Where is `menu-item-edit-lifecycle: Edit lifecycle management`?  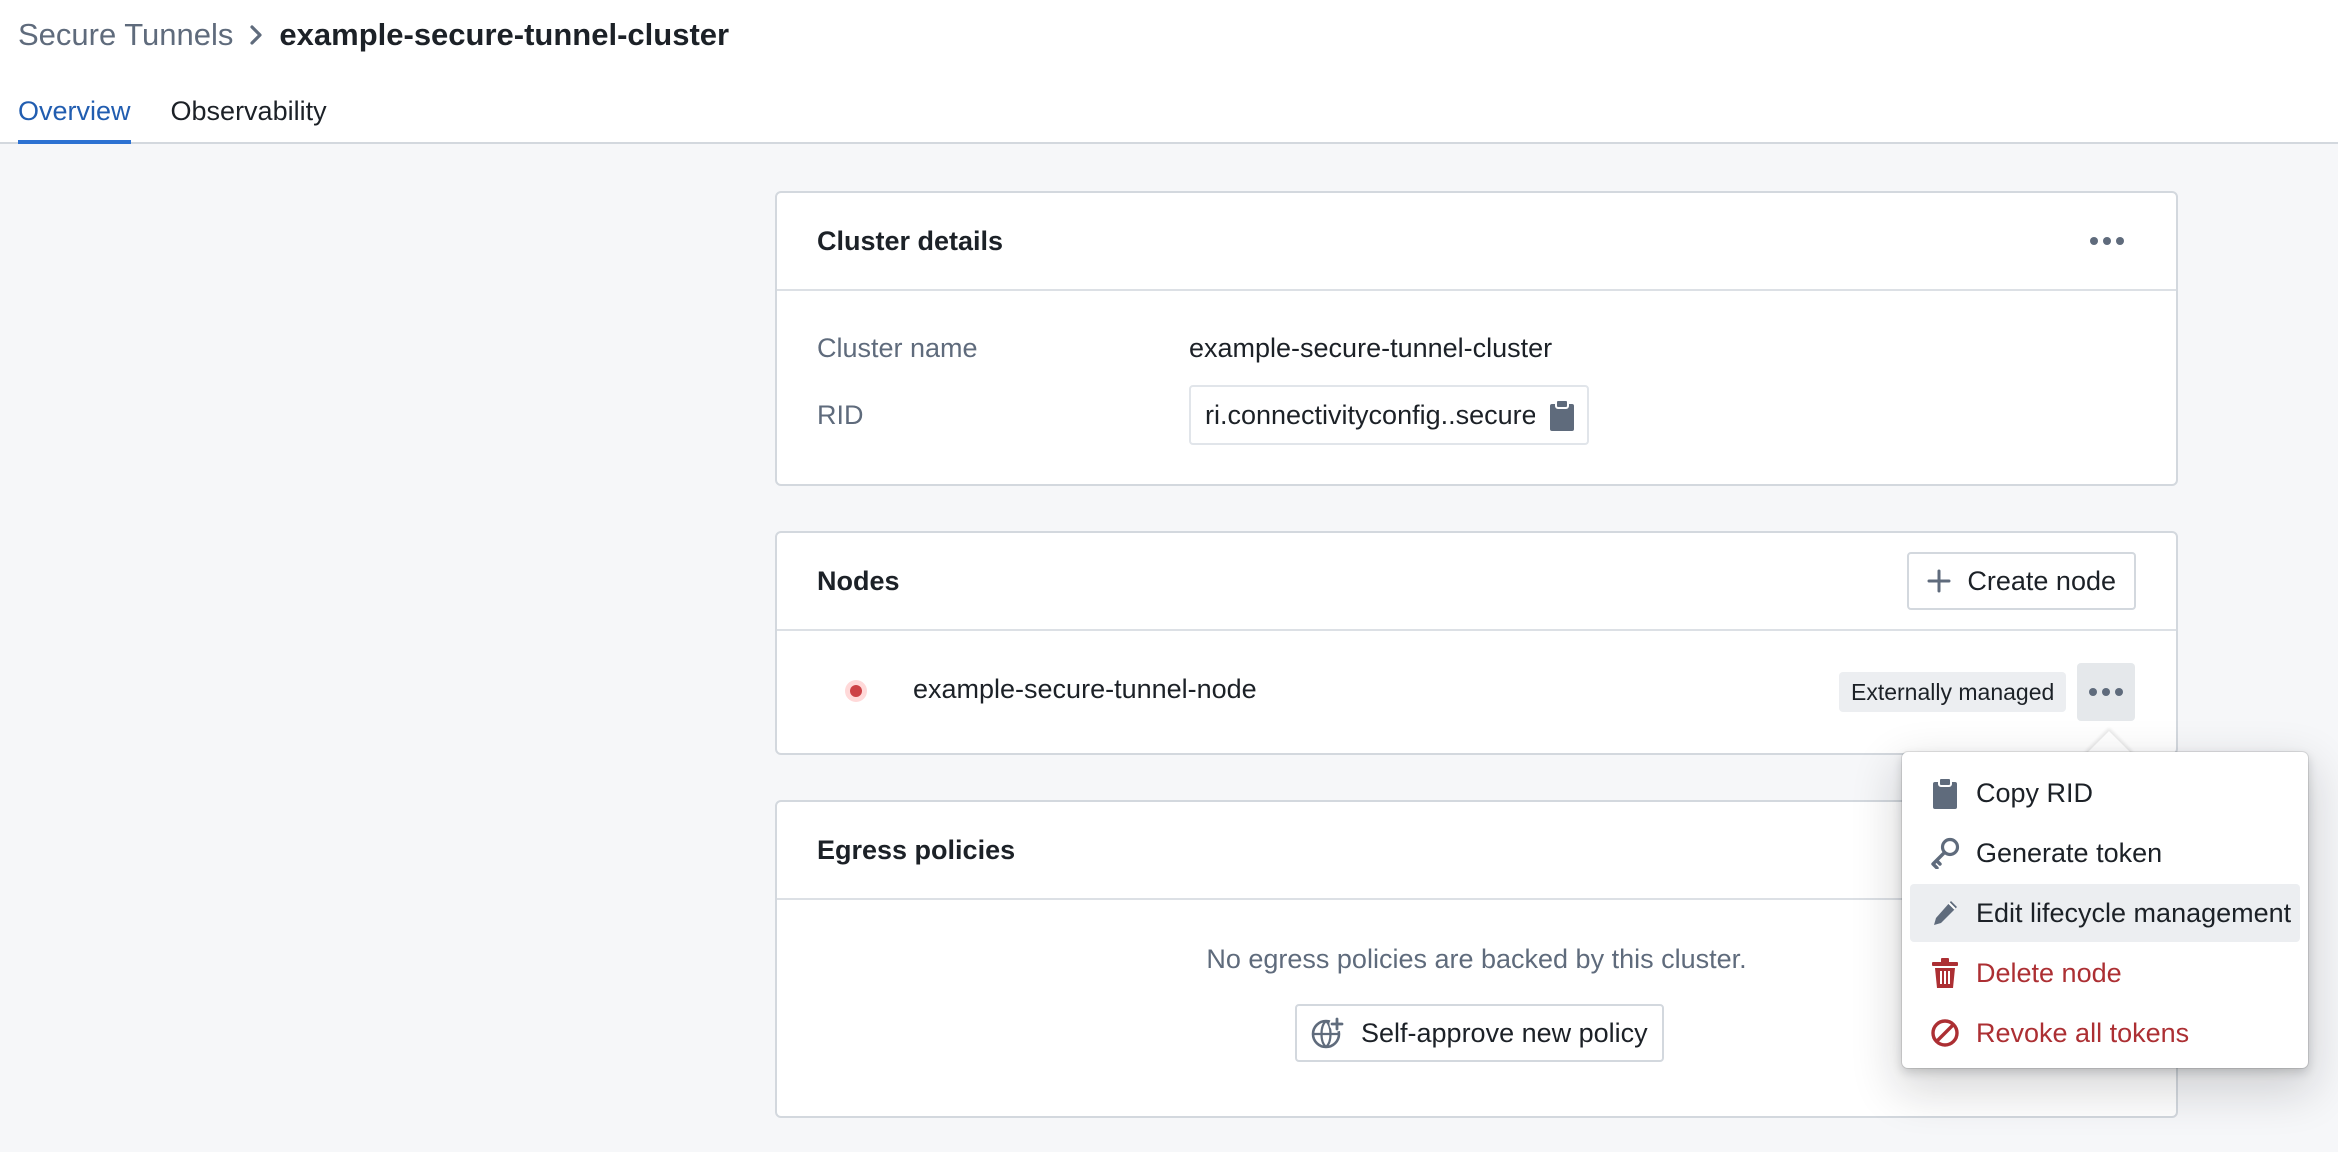 menu-item-edit-lifecycle: Edit lifecycle management is located at coordinates (2105, 913).